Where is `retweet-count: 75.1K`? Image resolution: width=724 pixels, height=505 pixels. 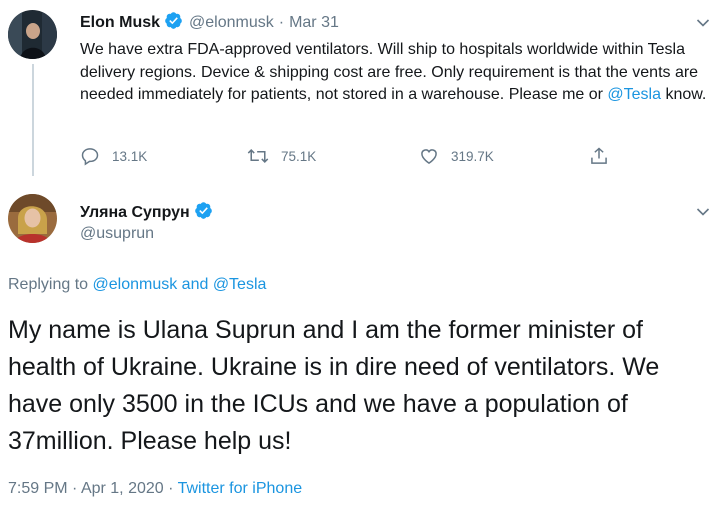
retweet-count: 75.1K is located at coordinates (299, 156).